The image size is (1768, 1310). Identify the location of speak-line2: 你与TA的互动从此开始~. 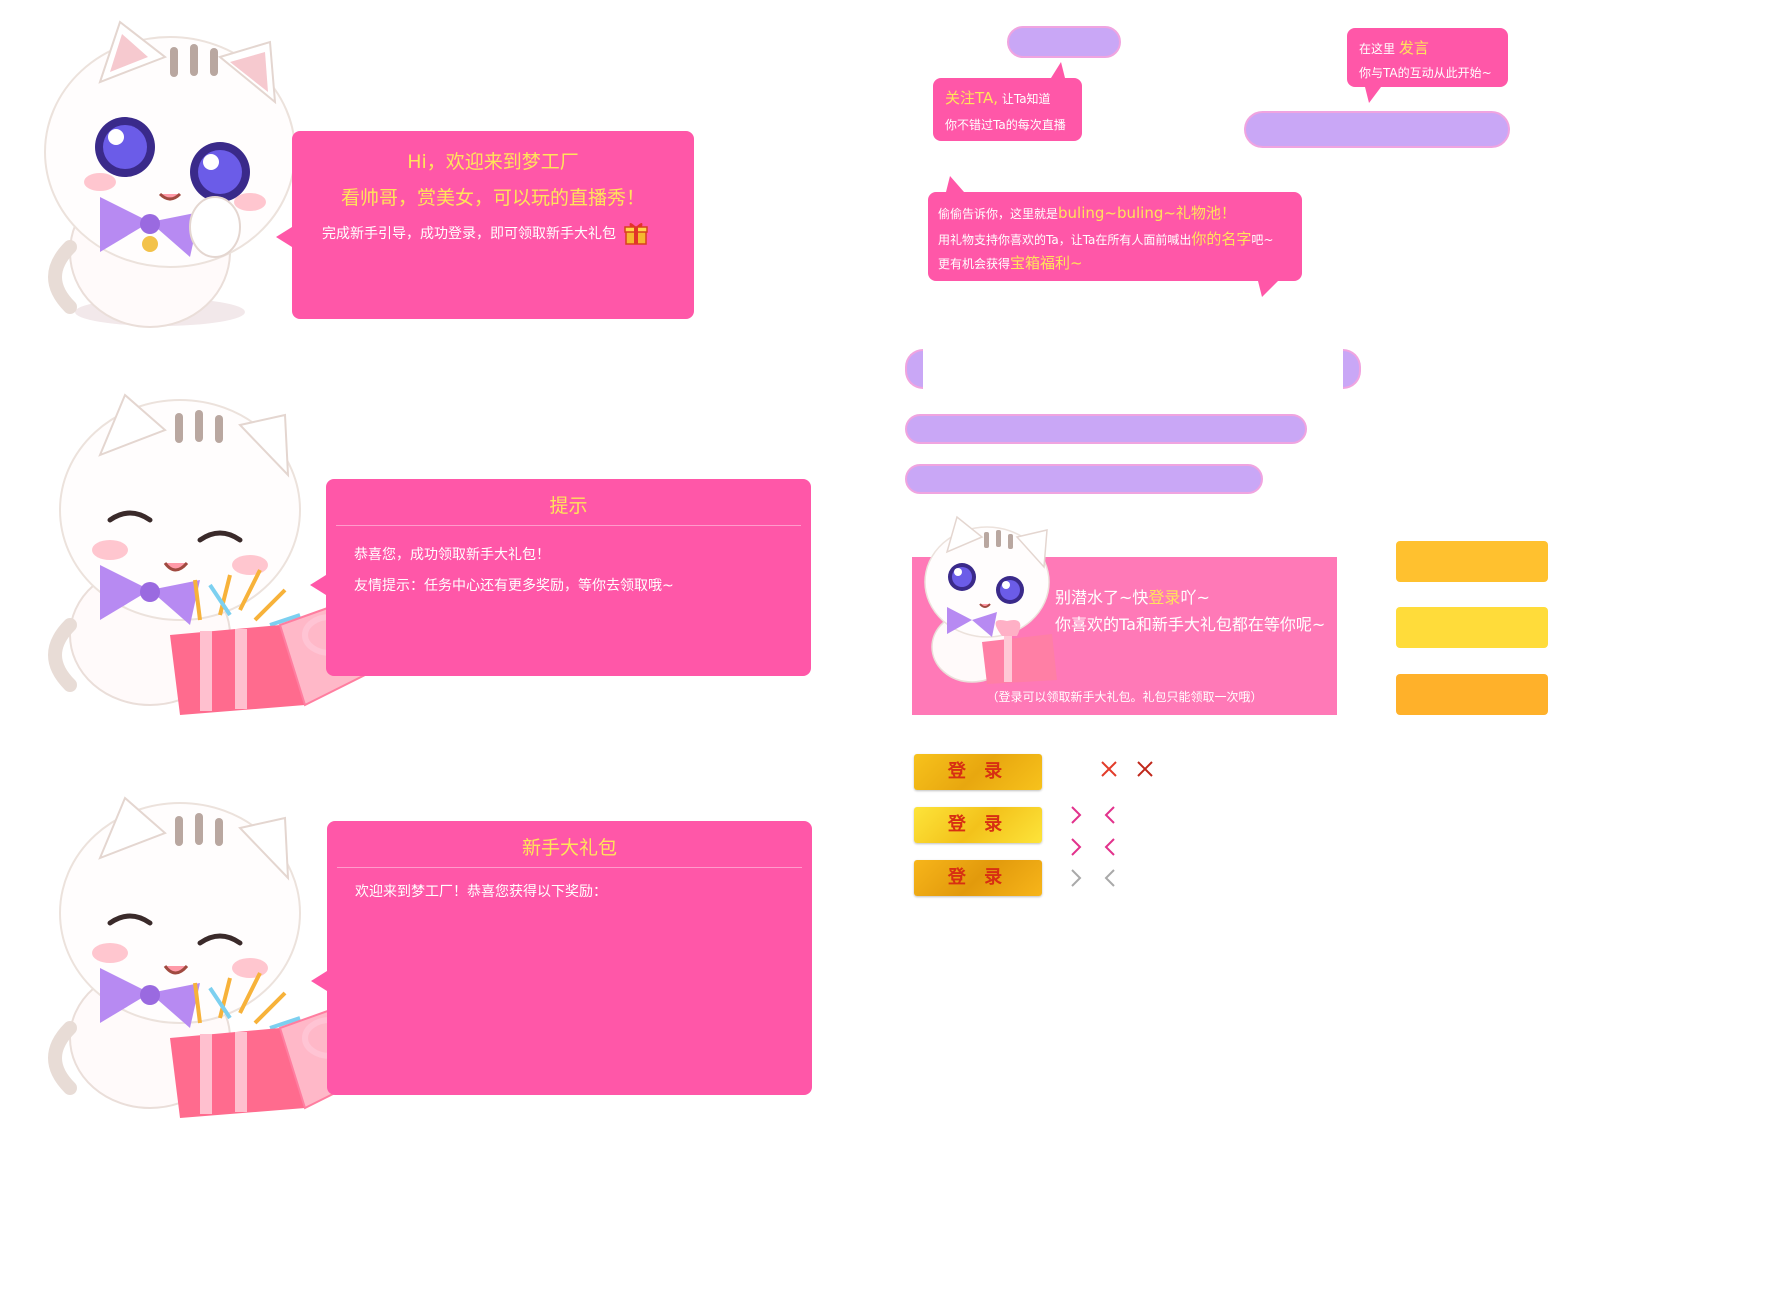
(1425, 73).